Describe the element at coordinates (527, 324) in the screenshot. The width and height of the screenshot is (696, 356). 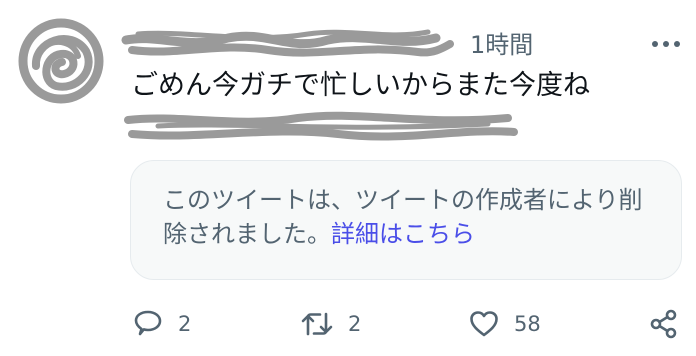
I see `like-count: 58` at that location.